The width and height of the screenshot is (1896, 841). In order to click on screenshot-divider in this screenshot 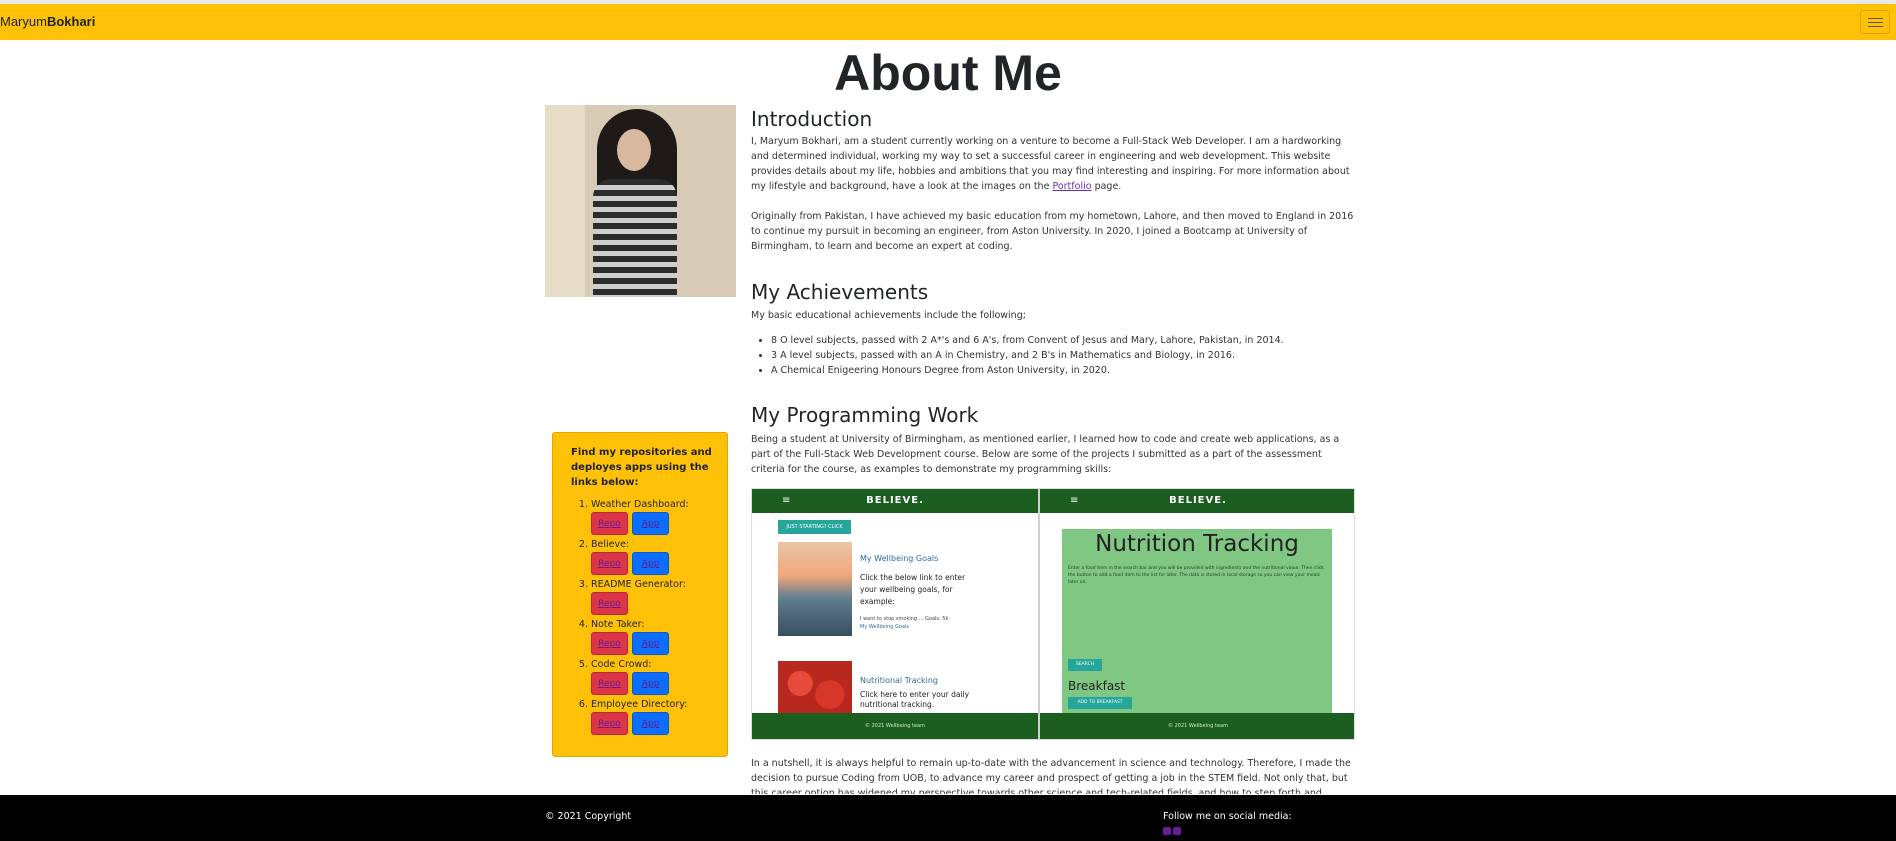, I will do `click(1039, 614)`.